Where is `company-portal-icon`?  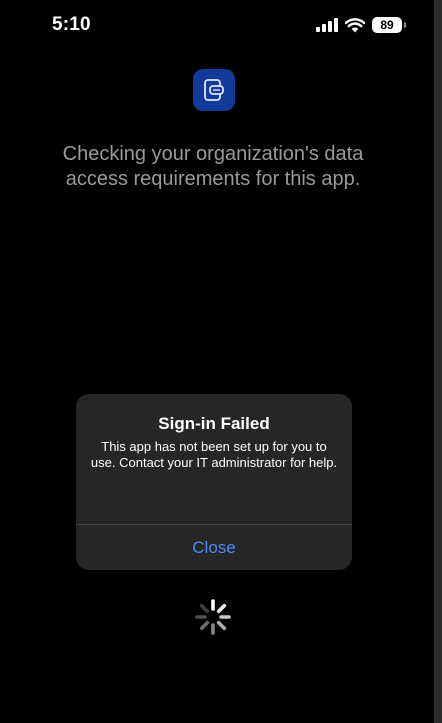 company-portal-icon is located at coordinates (214, 90).